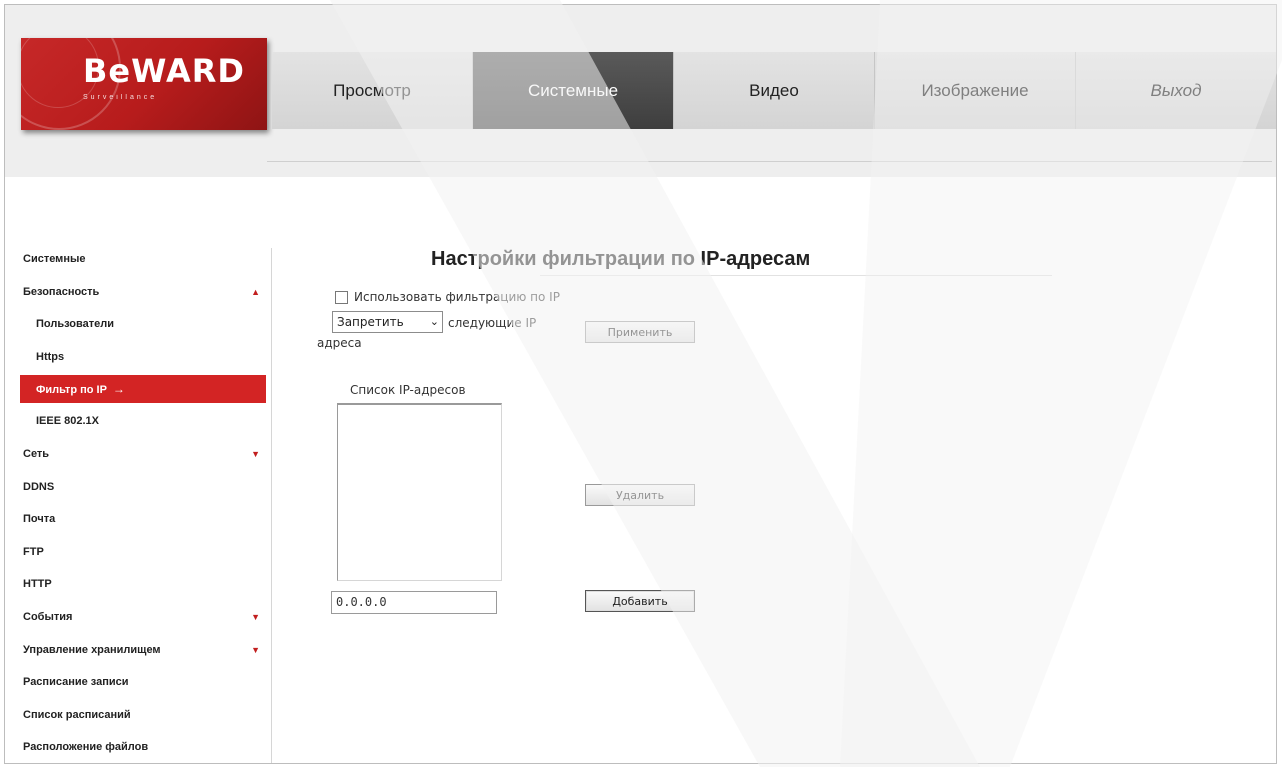 This screenshot has width=1282, height=767. I want to click on use-filter-checkbox, so click(341, 297).